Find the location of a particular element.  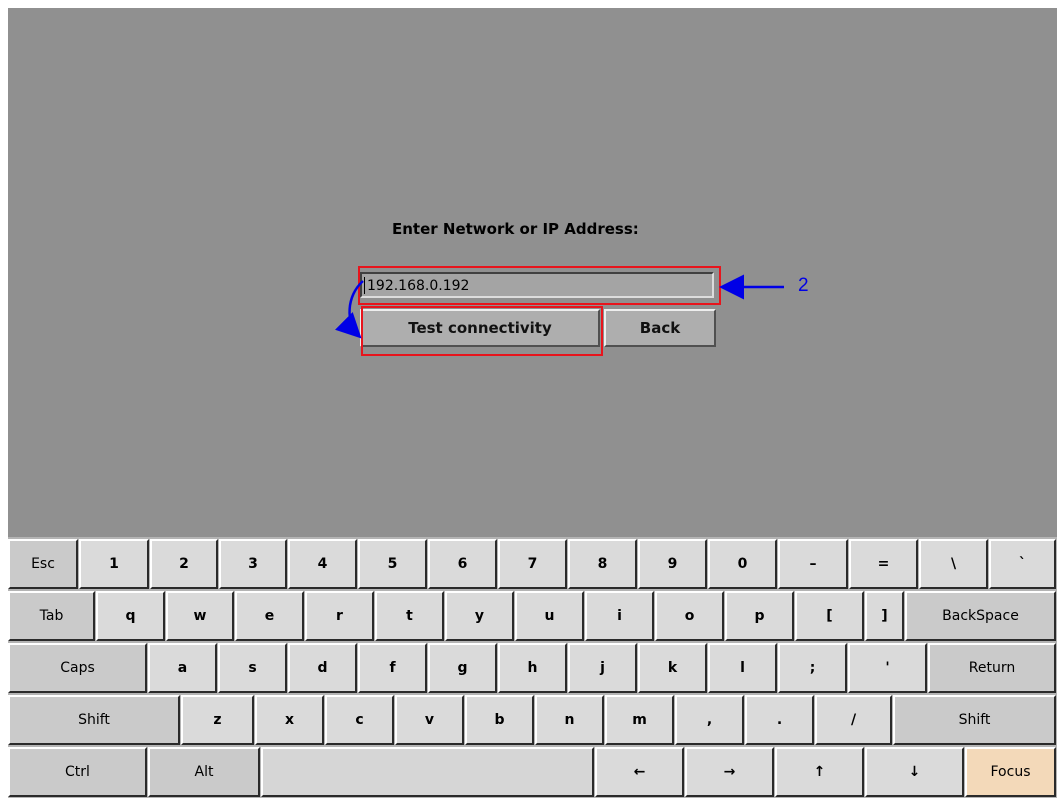

annotation-number: 2 is located at coordinates (803, 285).